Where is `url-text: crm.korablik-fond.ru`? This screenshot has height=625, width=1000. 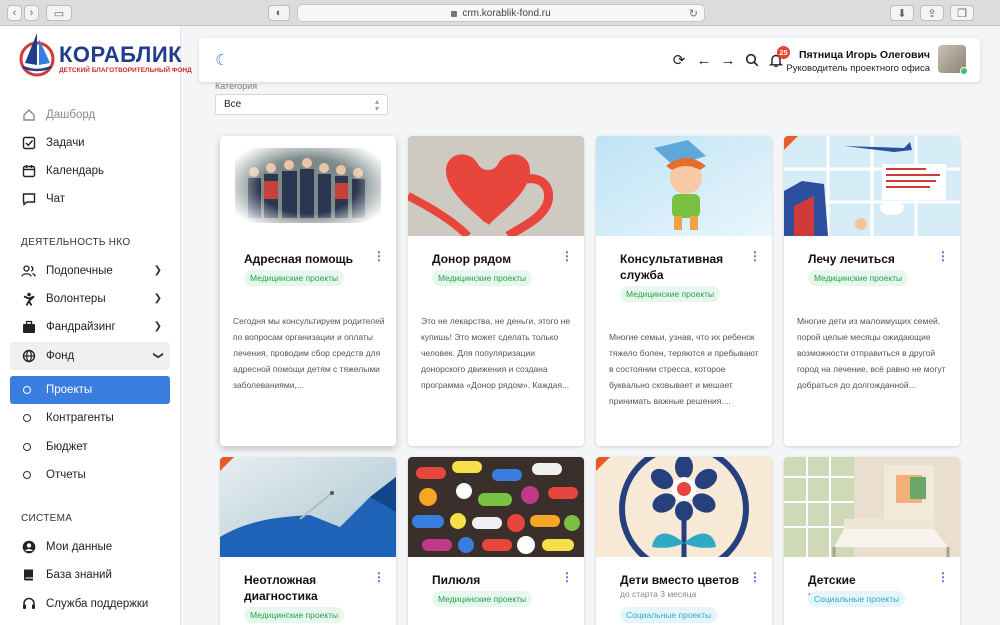
url-text: crm.korablik-fond.ru is located at coordinates (506, 13).